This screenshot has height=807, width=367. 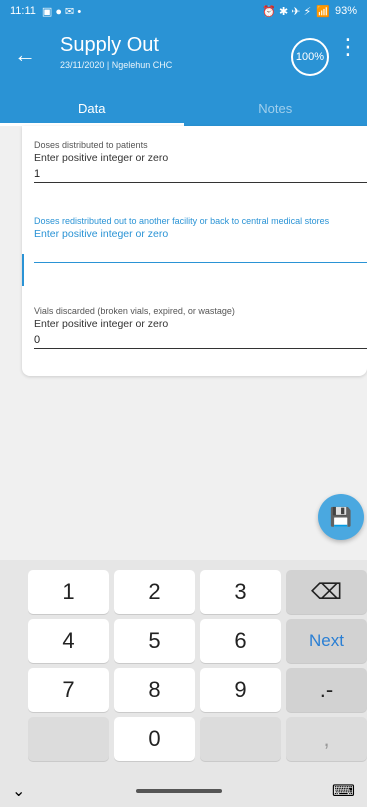 What do you see at coordinates (348, 47) in the screenshot?
I see `more-options-icon: ⋮` at bounding box center [348, 47].